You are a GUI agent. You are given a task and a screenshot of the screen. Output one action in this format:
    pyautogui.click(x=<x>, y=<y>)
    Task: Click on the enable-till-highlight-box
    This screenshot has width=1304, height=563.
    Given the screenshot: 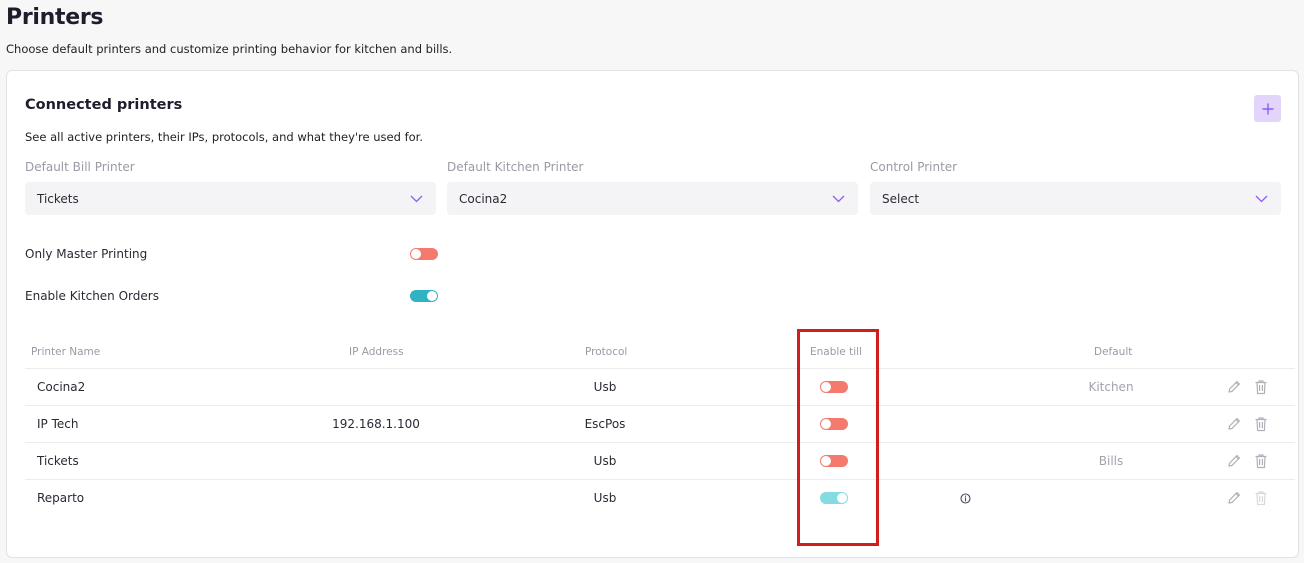 What is the action you would take?
    pyautogui.click(x=838, y=437)
    